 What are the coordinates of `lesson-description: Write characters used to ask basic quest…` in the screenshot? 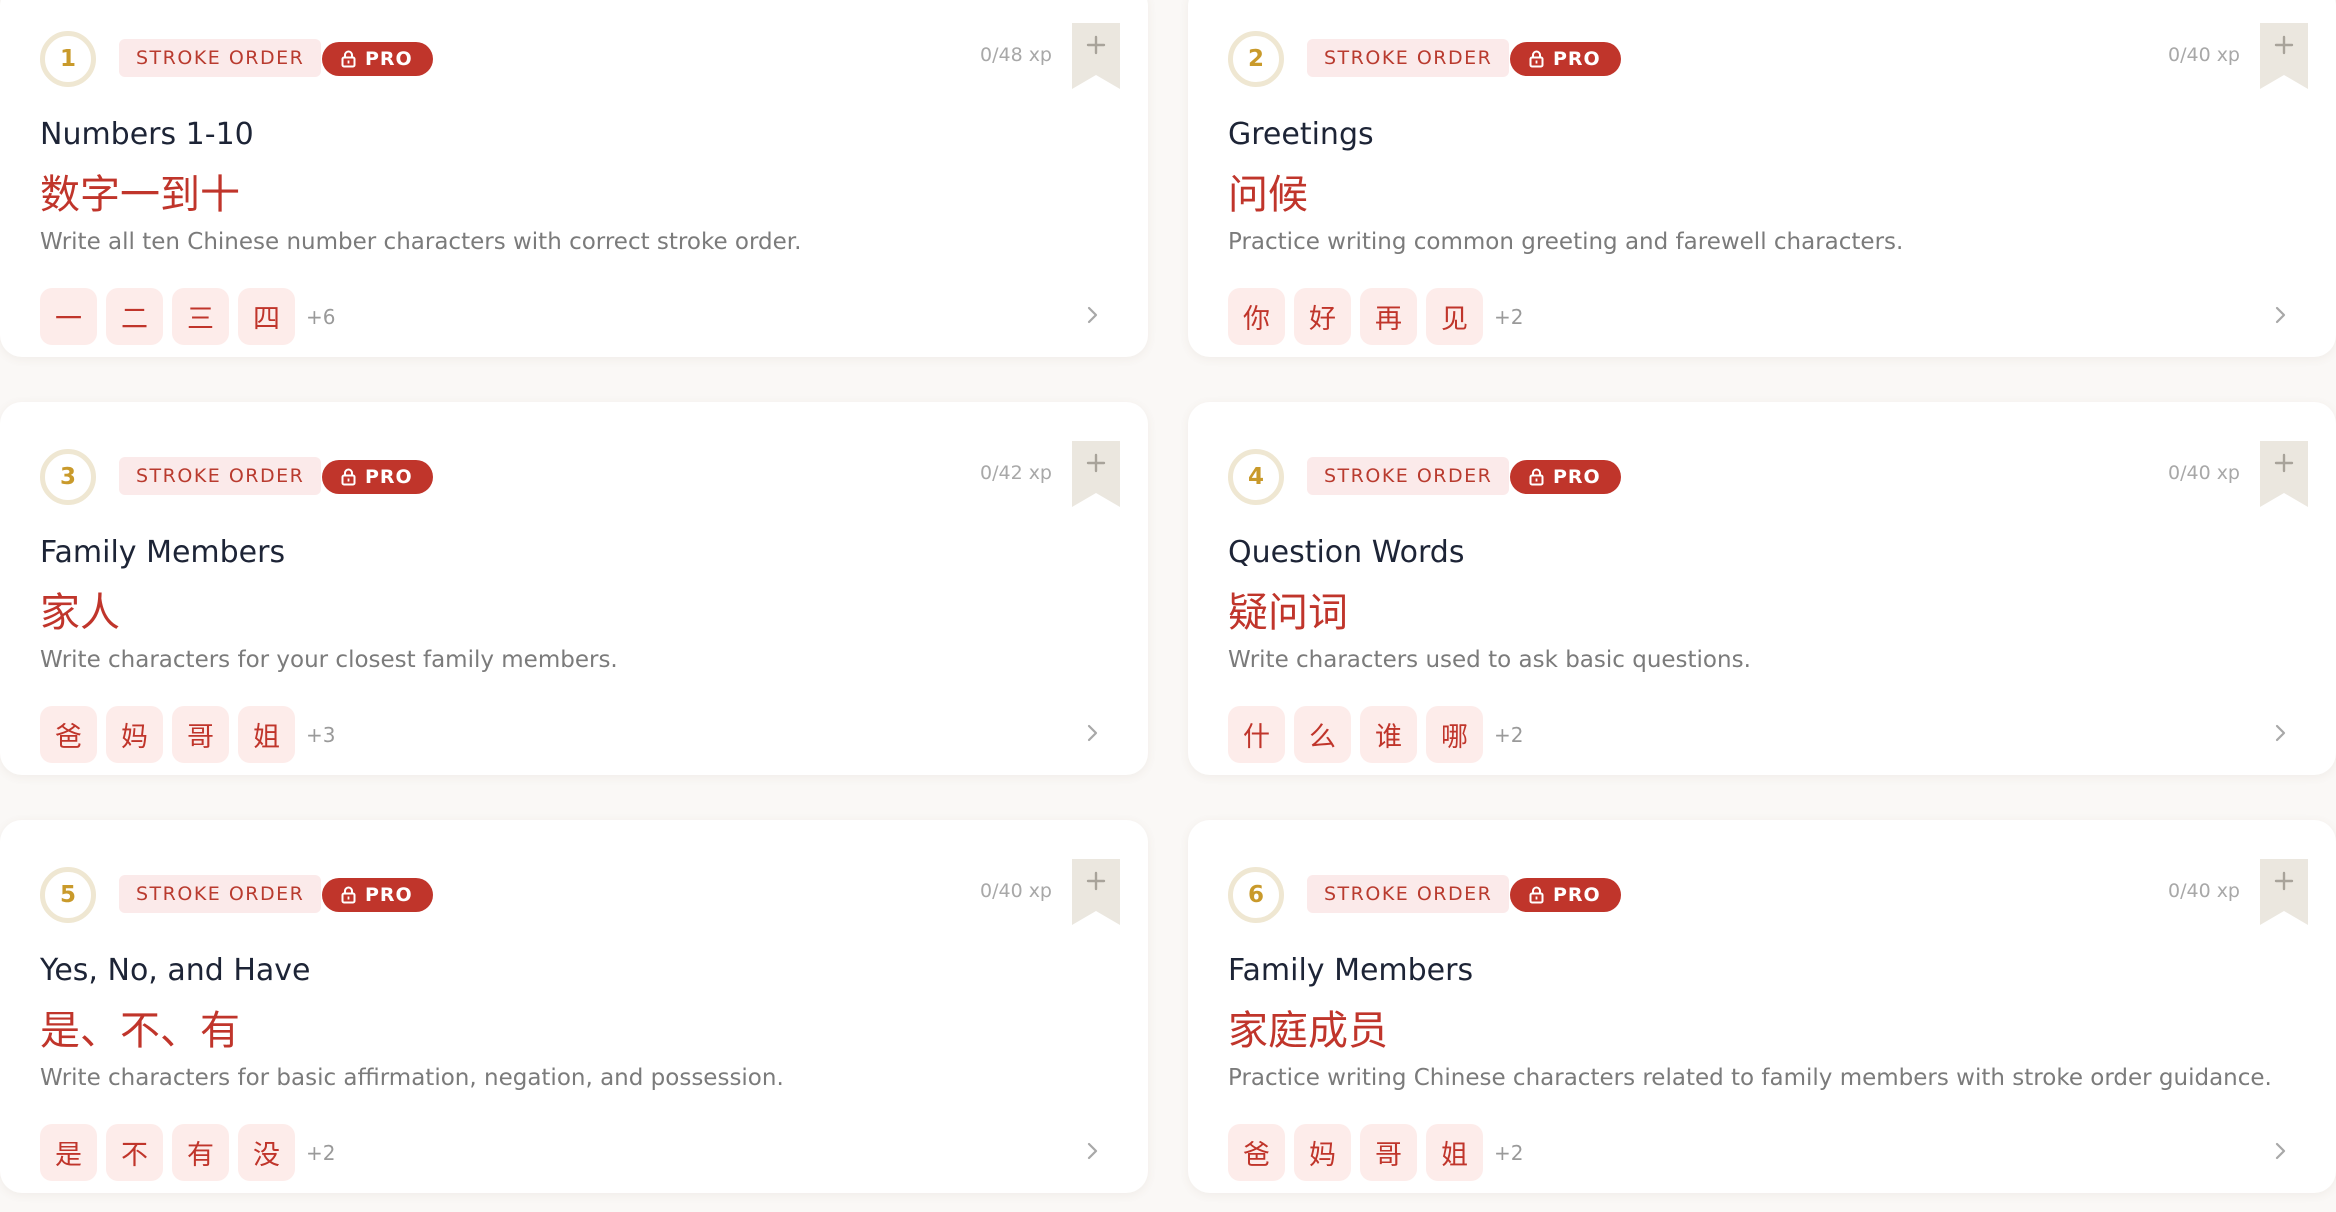 It's located at (1489, 660).